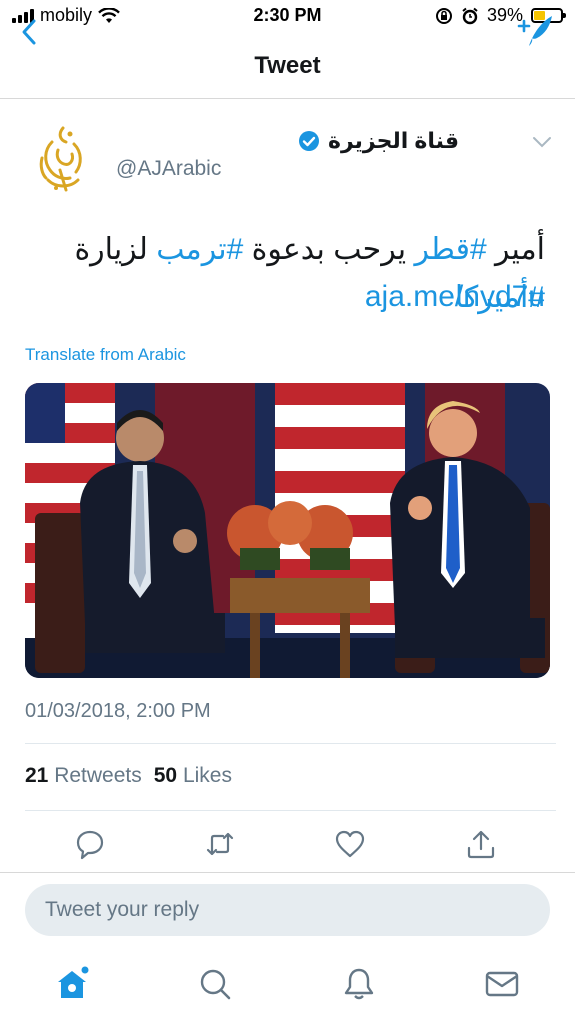 Image resolution: width=575 pixels, height=1025 pixels. Describe the element at coordinates (329, 249) in the screenshot. I see `text-part: يرحب بدعوة` at that location.